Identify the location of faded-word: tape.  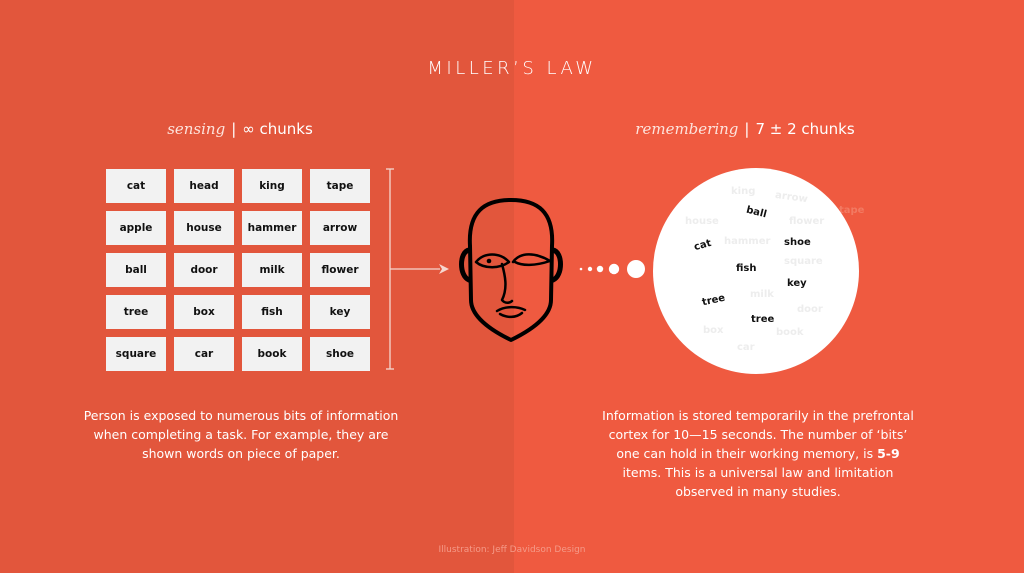
(852, 210).